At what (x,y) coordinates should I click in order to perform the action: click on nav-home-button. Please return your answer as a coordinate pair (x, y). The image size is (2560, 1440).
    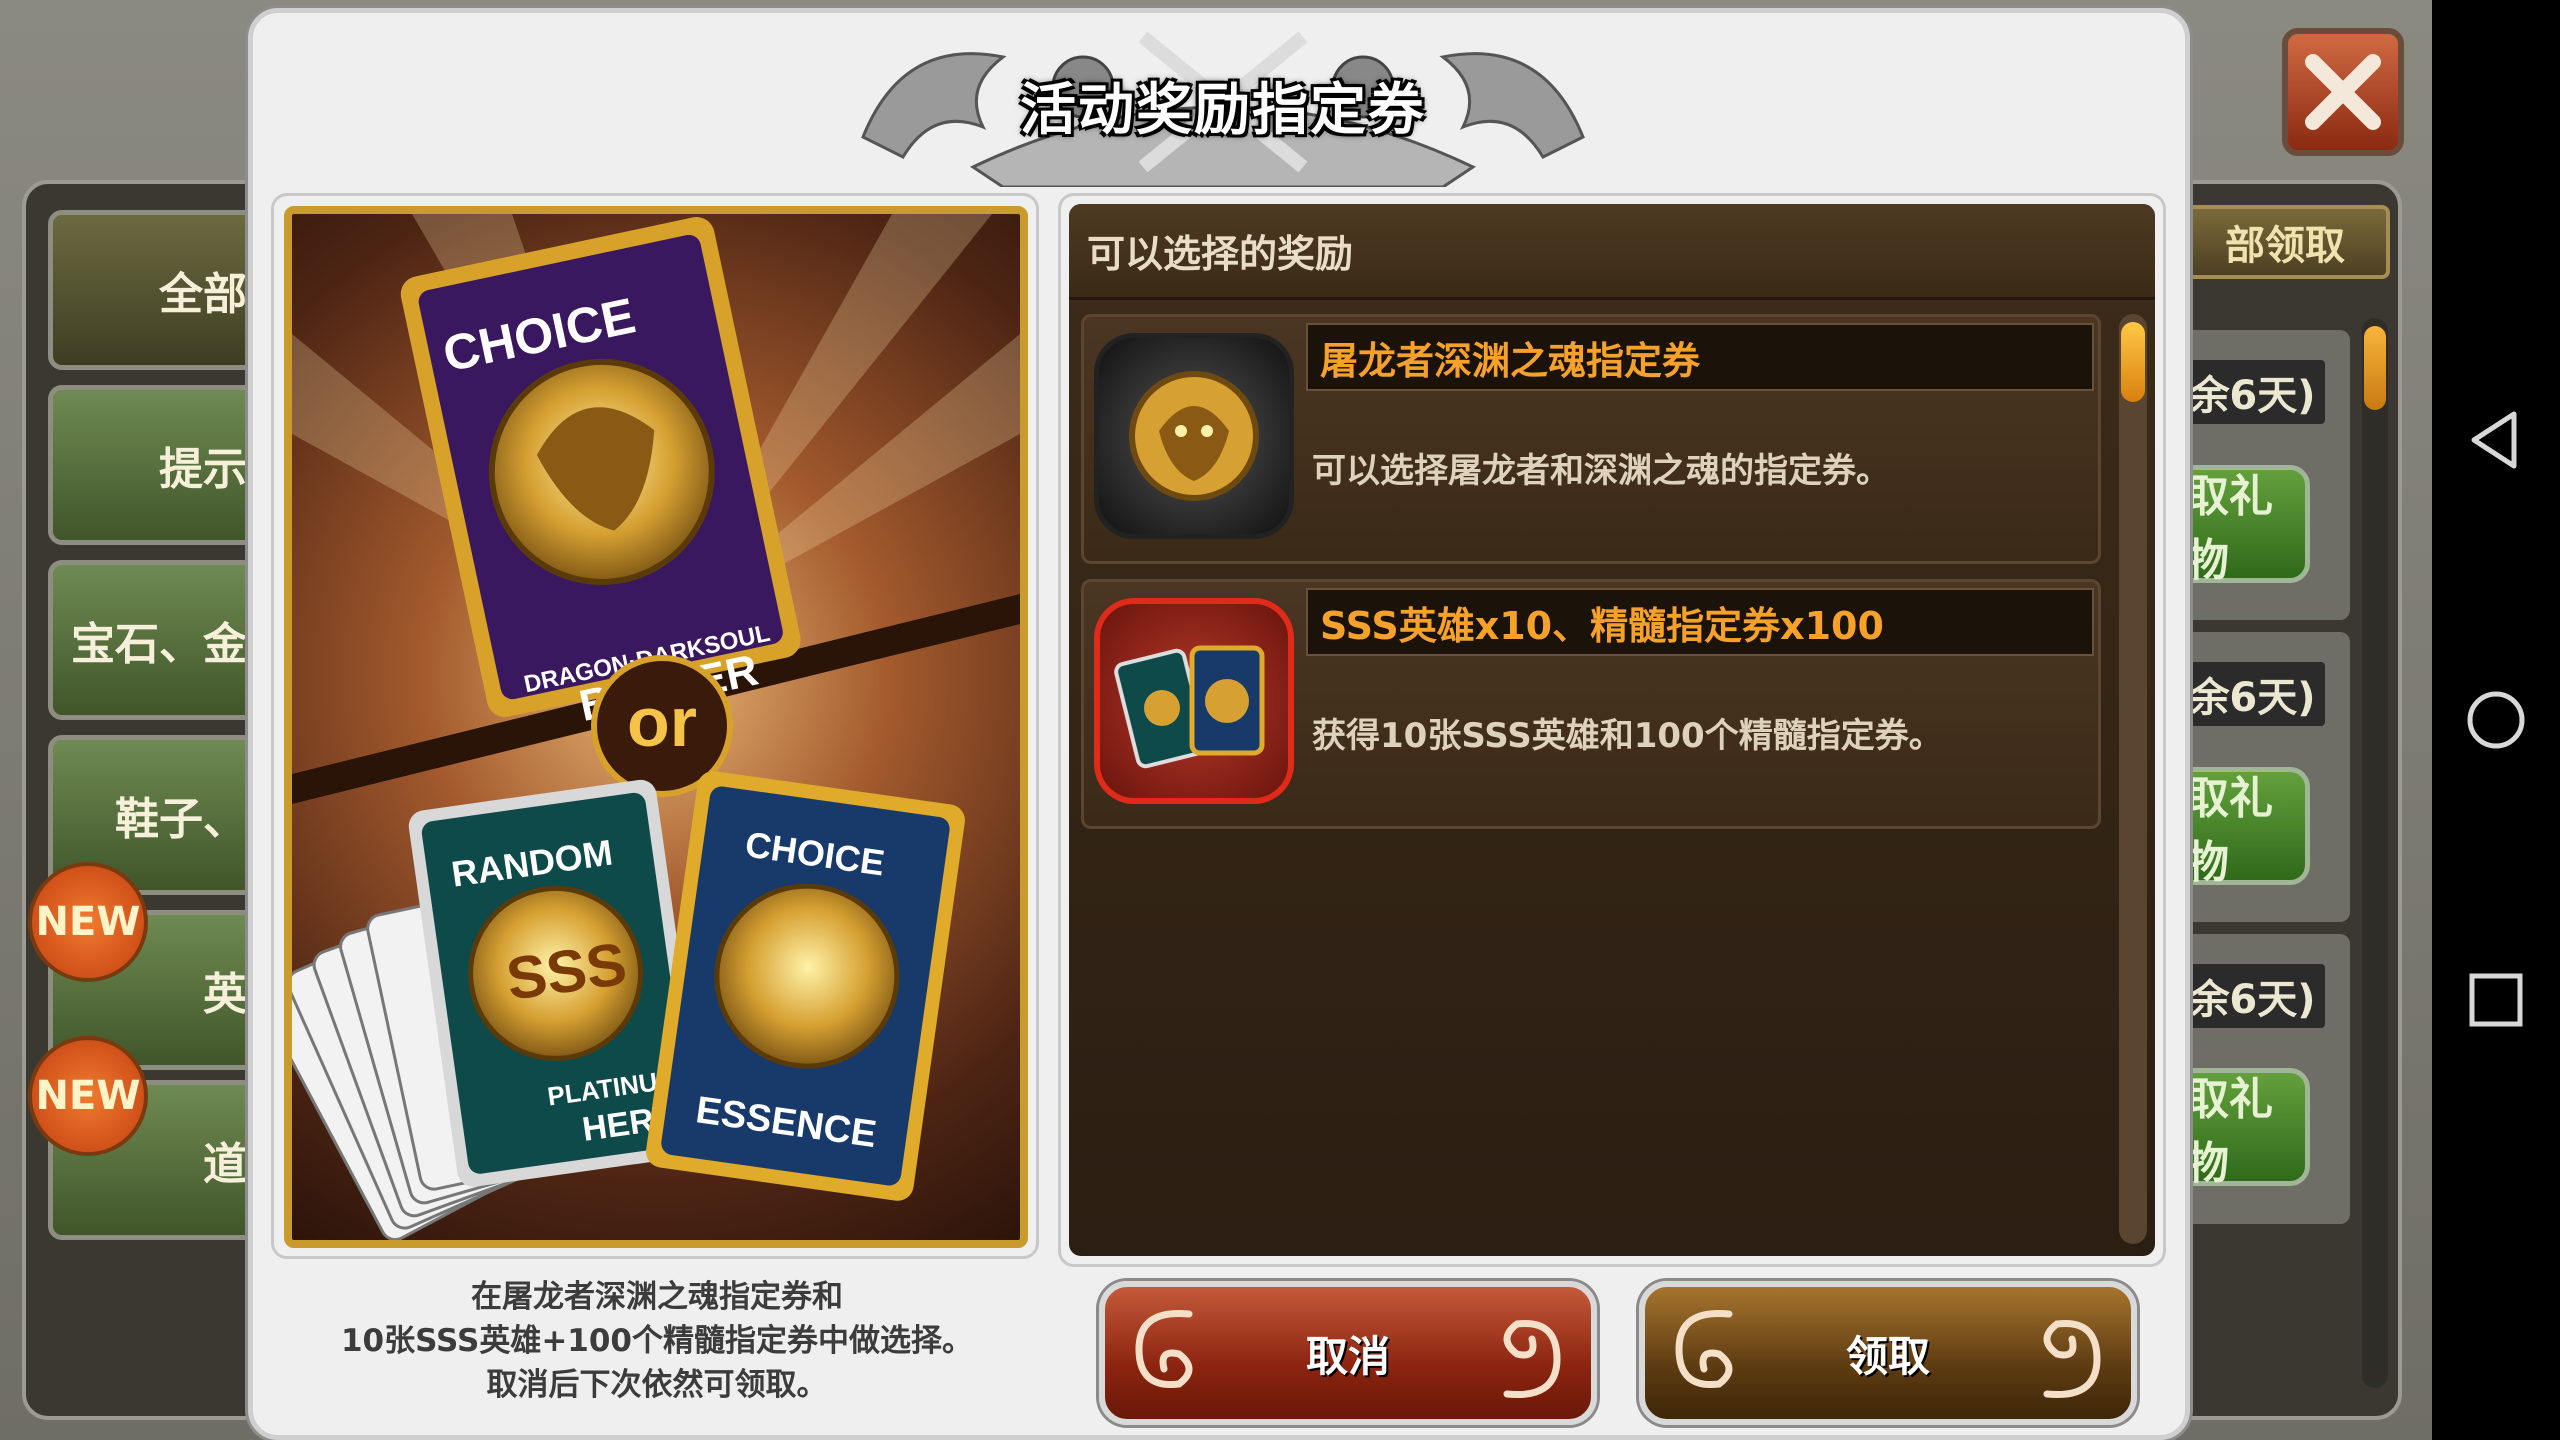
    Looking at the image, I should click on (2496, 720).